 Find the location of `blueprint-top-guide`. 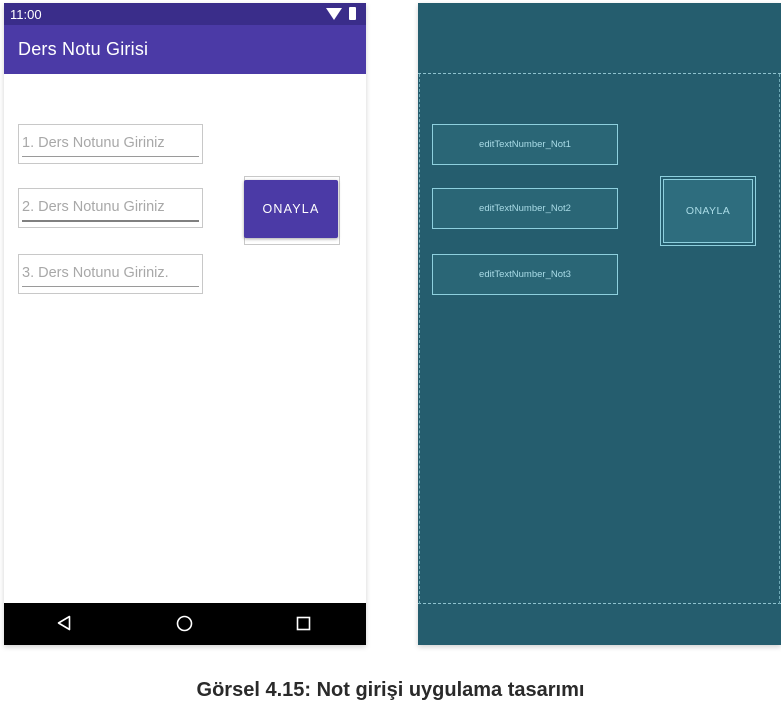

blueprint-top-guide is located at coordinates (599, 73).